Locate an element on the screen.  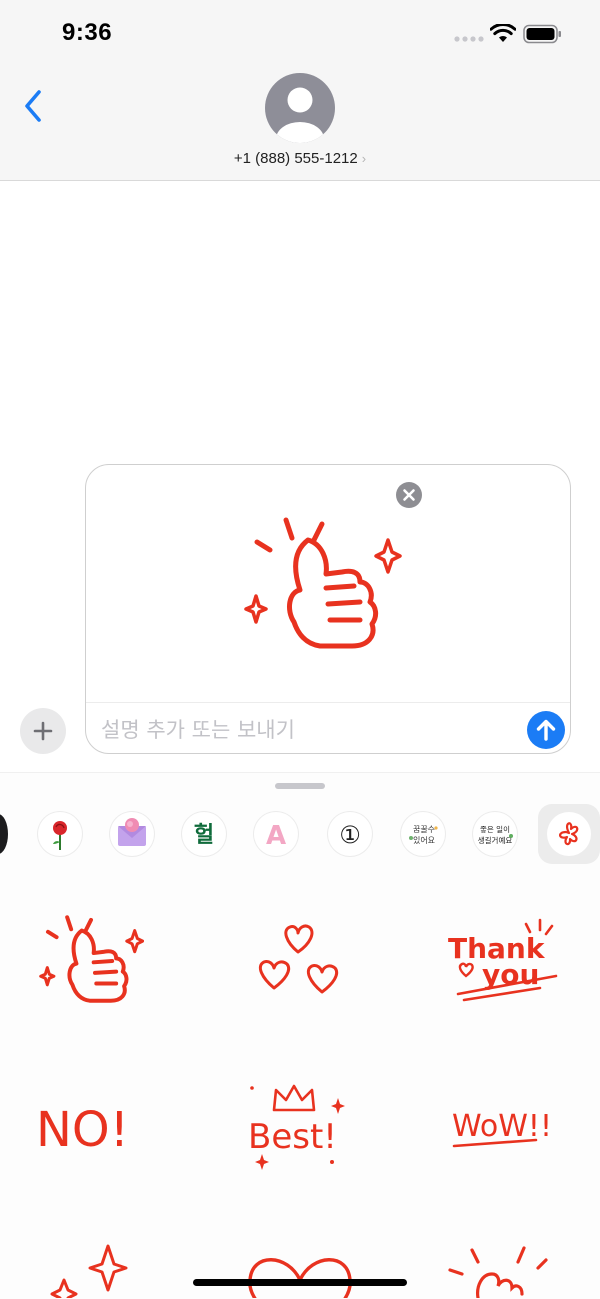
tray-pack-heol: 헐 is located at coordinates (204, 834).